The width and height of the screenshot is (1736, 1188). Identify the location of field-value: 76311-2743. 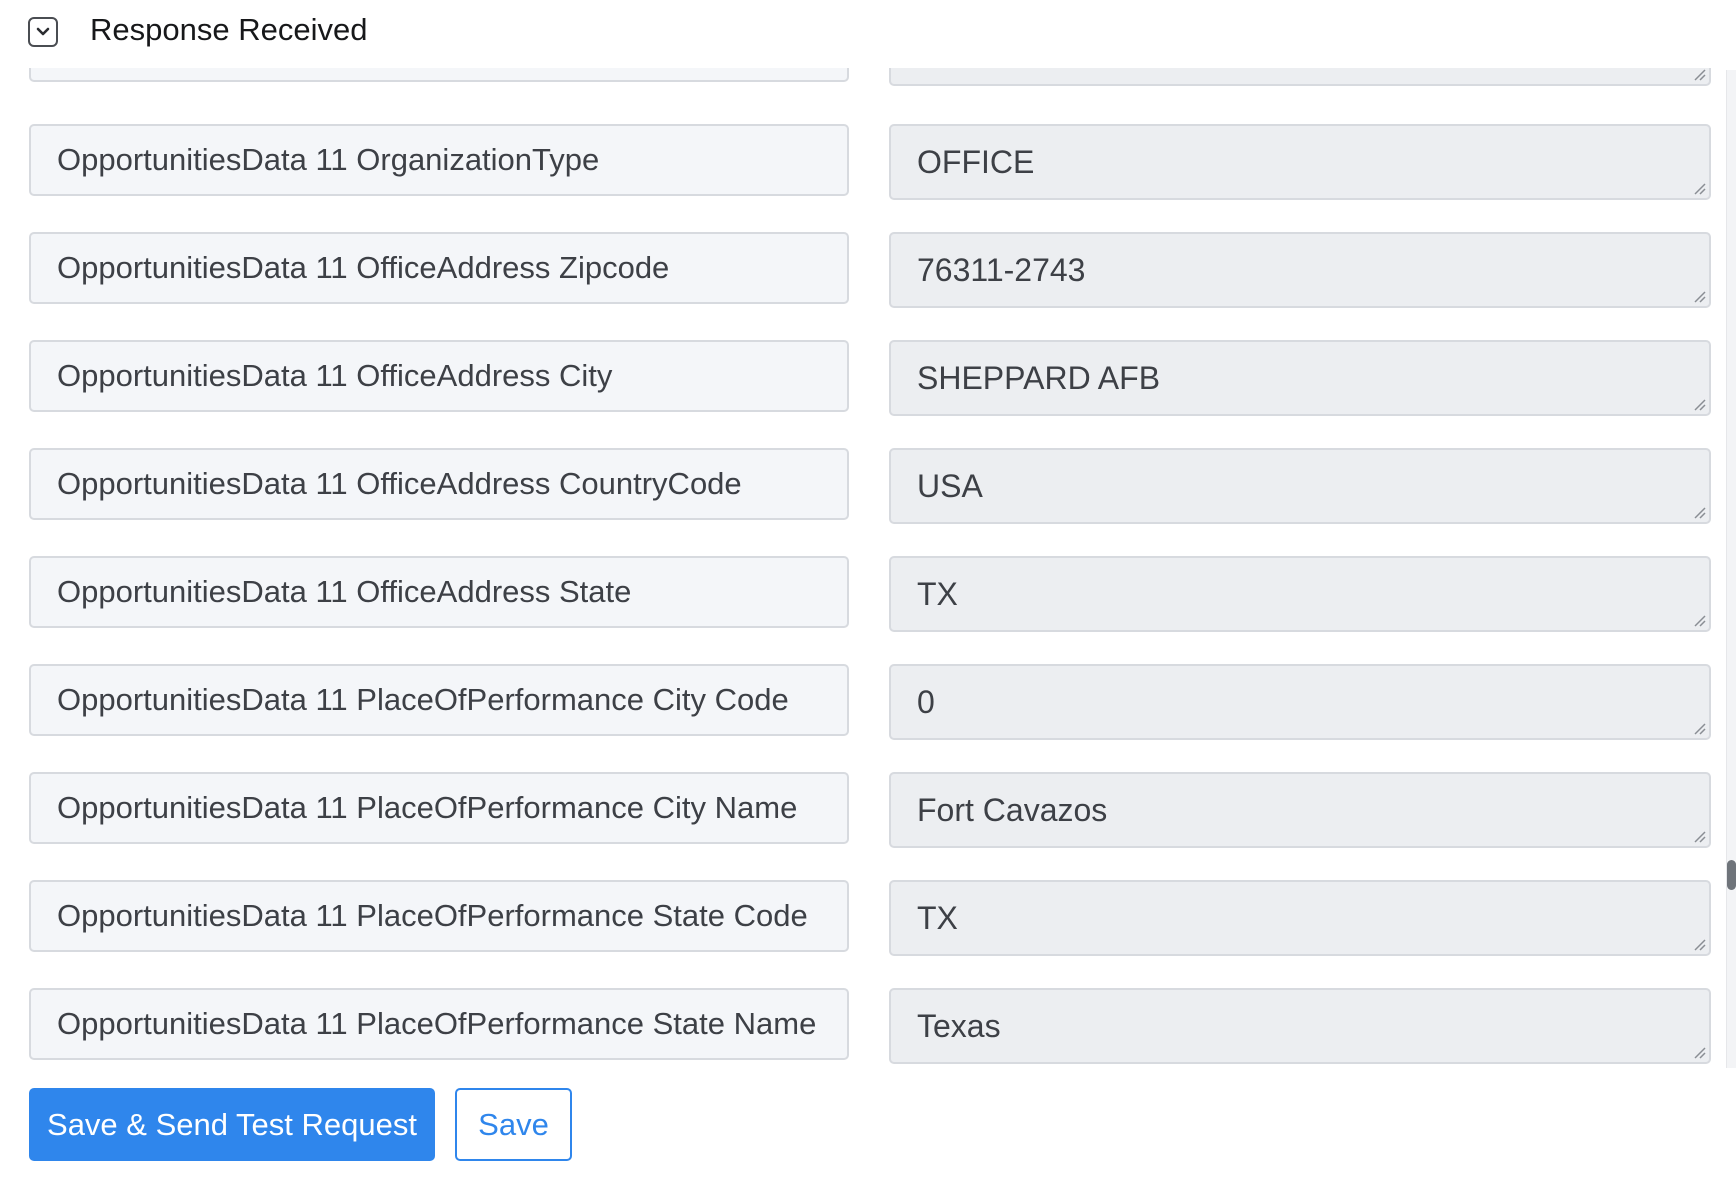
(1300, 270).